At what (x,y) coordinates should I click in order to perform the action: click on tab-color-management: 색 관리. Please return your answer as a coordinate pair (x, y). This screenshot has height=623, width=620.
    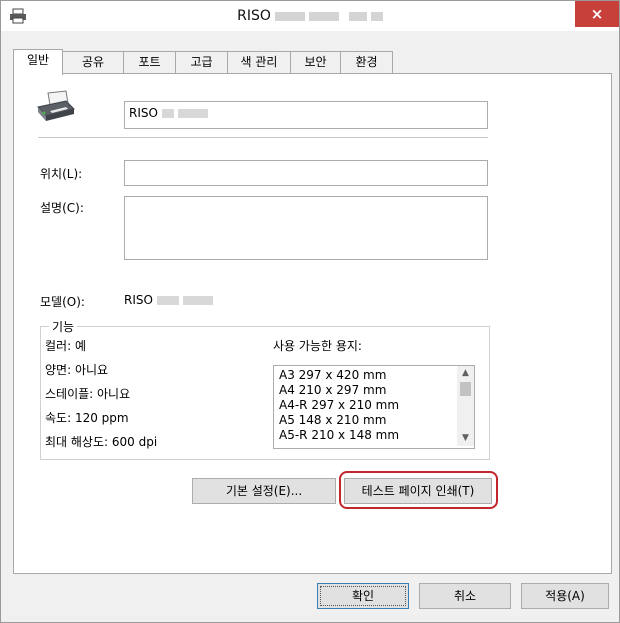
    Looking at the image, I should click on (259, 62).